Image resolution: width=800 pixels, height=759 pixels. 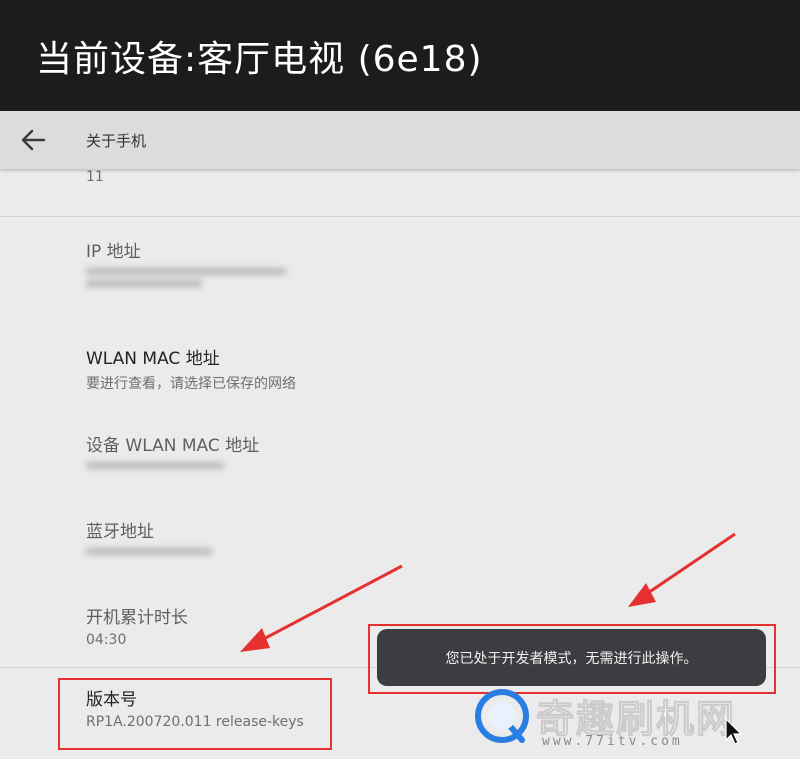 What do you see at coordinates (186, 264) in the screenshot?
I see `list-item-ip-address: IP 地址` at bounding box center [186, 264].